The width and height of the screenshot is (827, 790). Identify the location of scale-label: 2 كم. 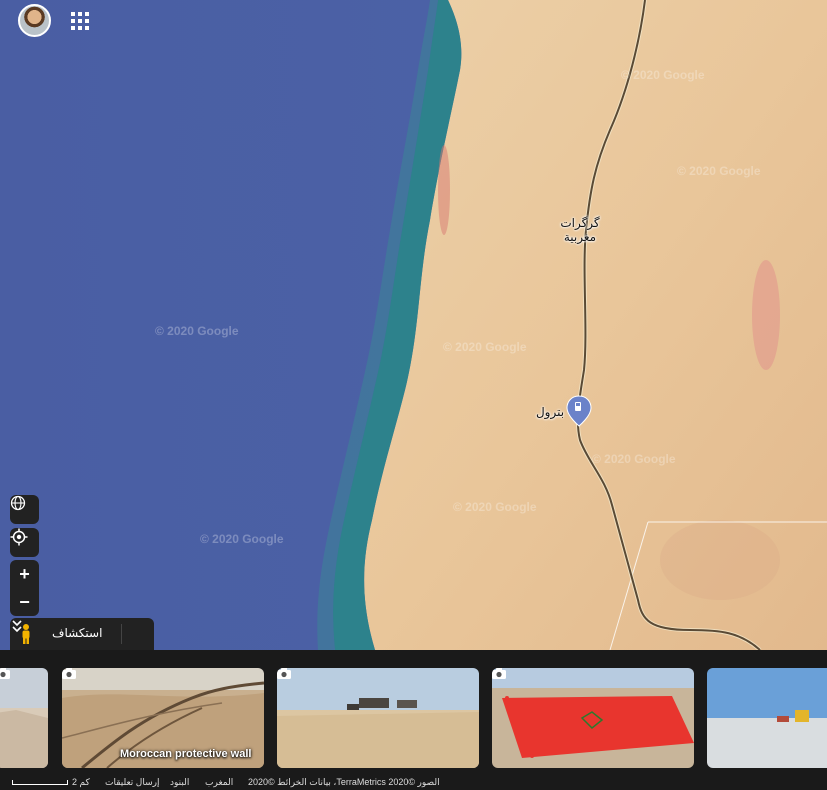
(81, 782).